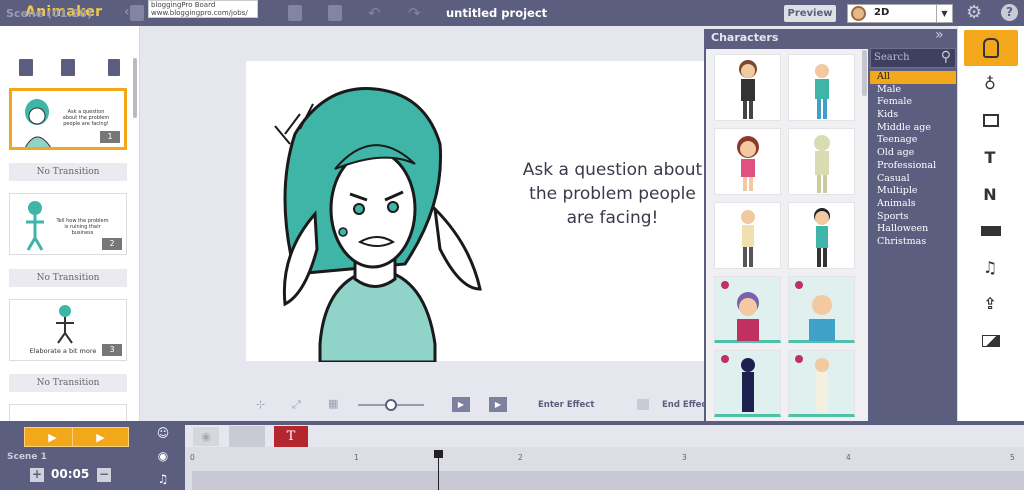 The height and width of the screenshot is (490, 1024). Describe the element at coordinates (496, 13) in the screenshot. I see `project-title: untitled project` at that location.